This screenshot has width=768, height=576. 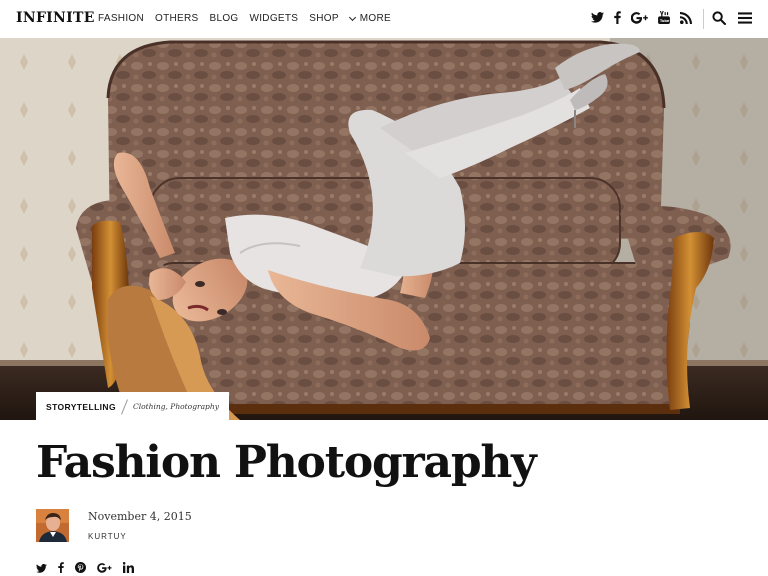 What do you see at coordinates (286, 462) in the screenshot?
I see `post-title: Fashion Photography` at bounding box center [286, 462].